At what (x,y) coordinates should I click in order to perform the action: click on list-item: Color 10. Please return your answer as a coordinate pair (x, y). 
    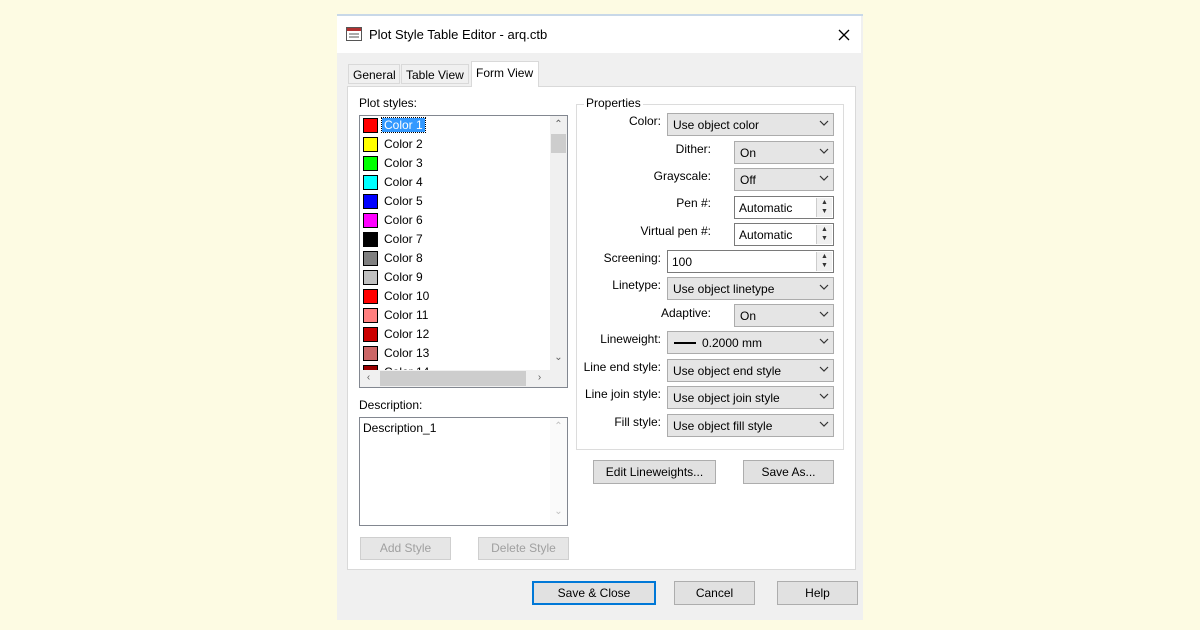
    Looking at the image, I should click on (454, 296).